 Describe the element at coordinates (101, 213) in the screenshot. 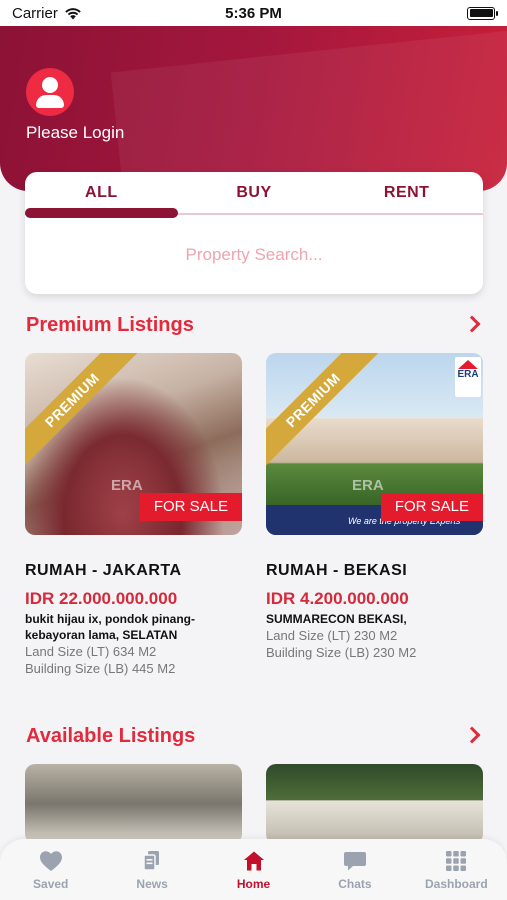

I see `active-tab-indicator` at that location.